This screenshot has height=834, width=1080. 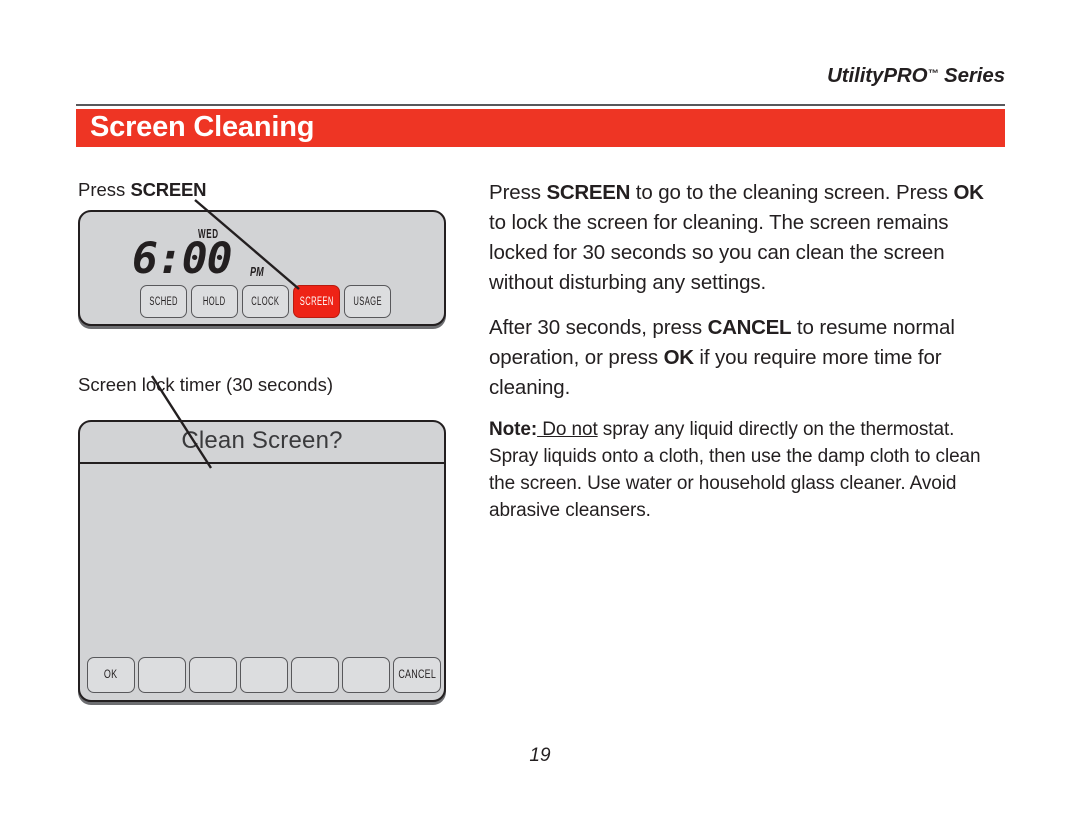 I want to click on clean-screen-button-cancel-label: CANCEL, so click(x=417, y=675).